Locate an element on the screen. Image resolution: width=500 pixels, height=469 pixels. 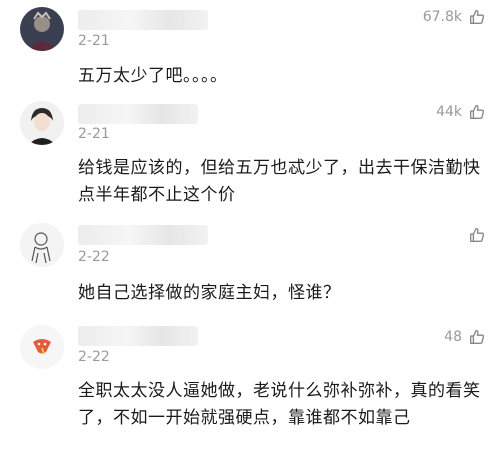
like-button: 67.8k is located at coordinates (454, 17).